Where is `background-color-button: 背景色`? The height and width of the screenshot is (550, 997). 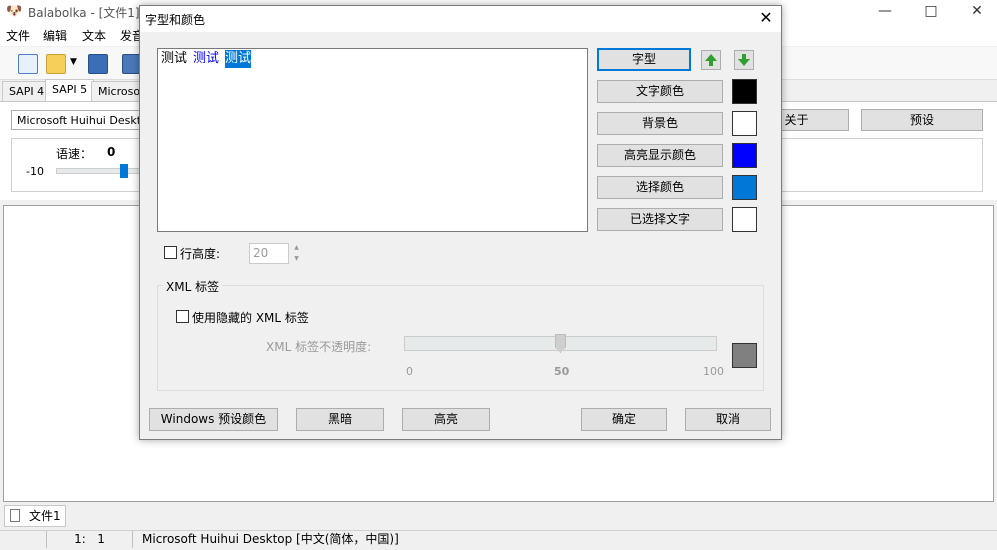 background-color-button: 背景色 is located at coordinates (660, 123).